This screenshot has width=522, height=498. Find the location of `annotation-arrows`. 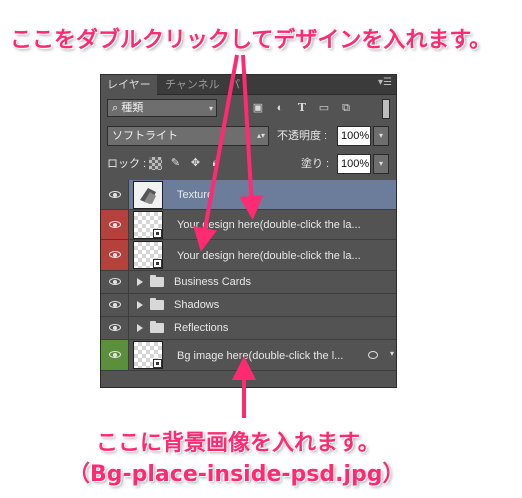

annotation-arrows is located at coordinates (228, 236).